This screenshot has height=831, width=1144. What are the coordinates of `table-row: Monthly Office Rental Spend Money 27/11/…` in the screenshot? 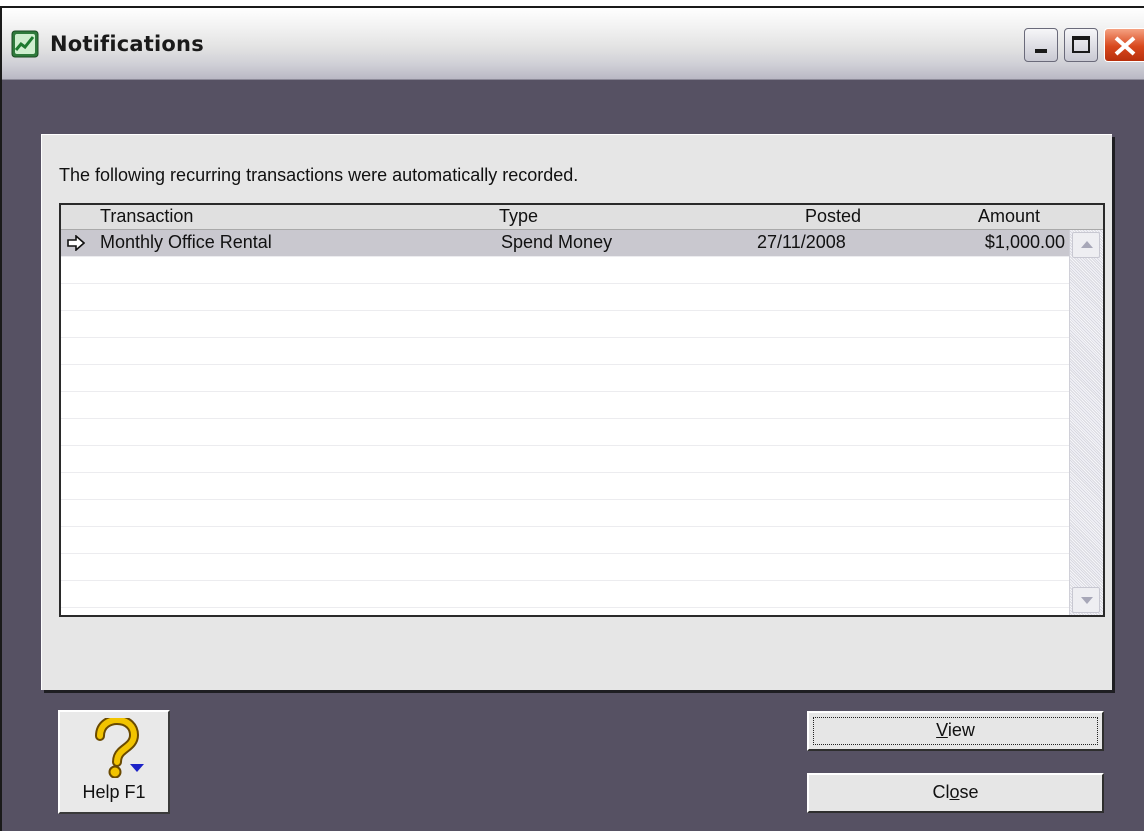 It's located at (566, 243).